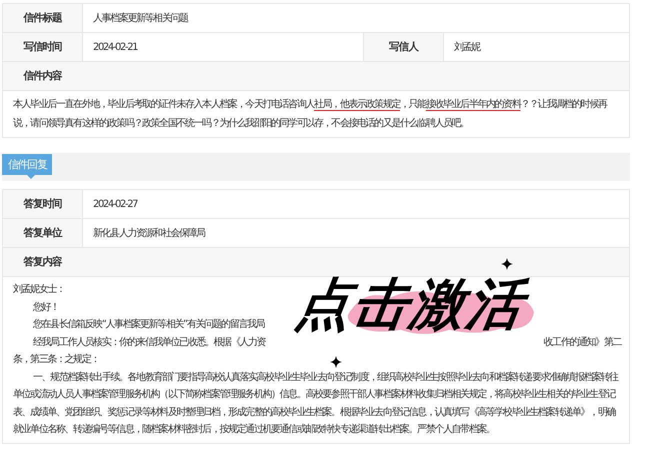 The image size is (650, 455). I want to click on letter-title: 人事档案更新等相关问题, so click(141, 19).